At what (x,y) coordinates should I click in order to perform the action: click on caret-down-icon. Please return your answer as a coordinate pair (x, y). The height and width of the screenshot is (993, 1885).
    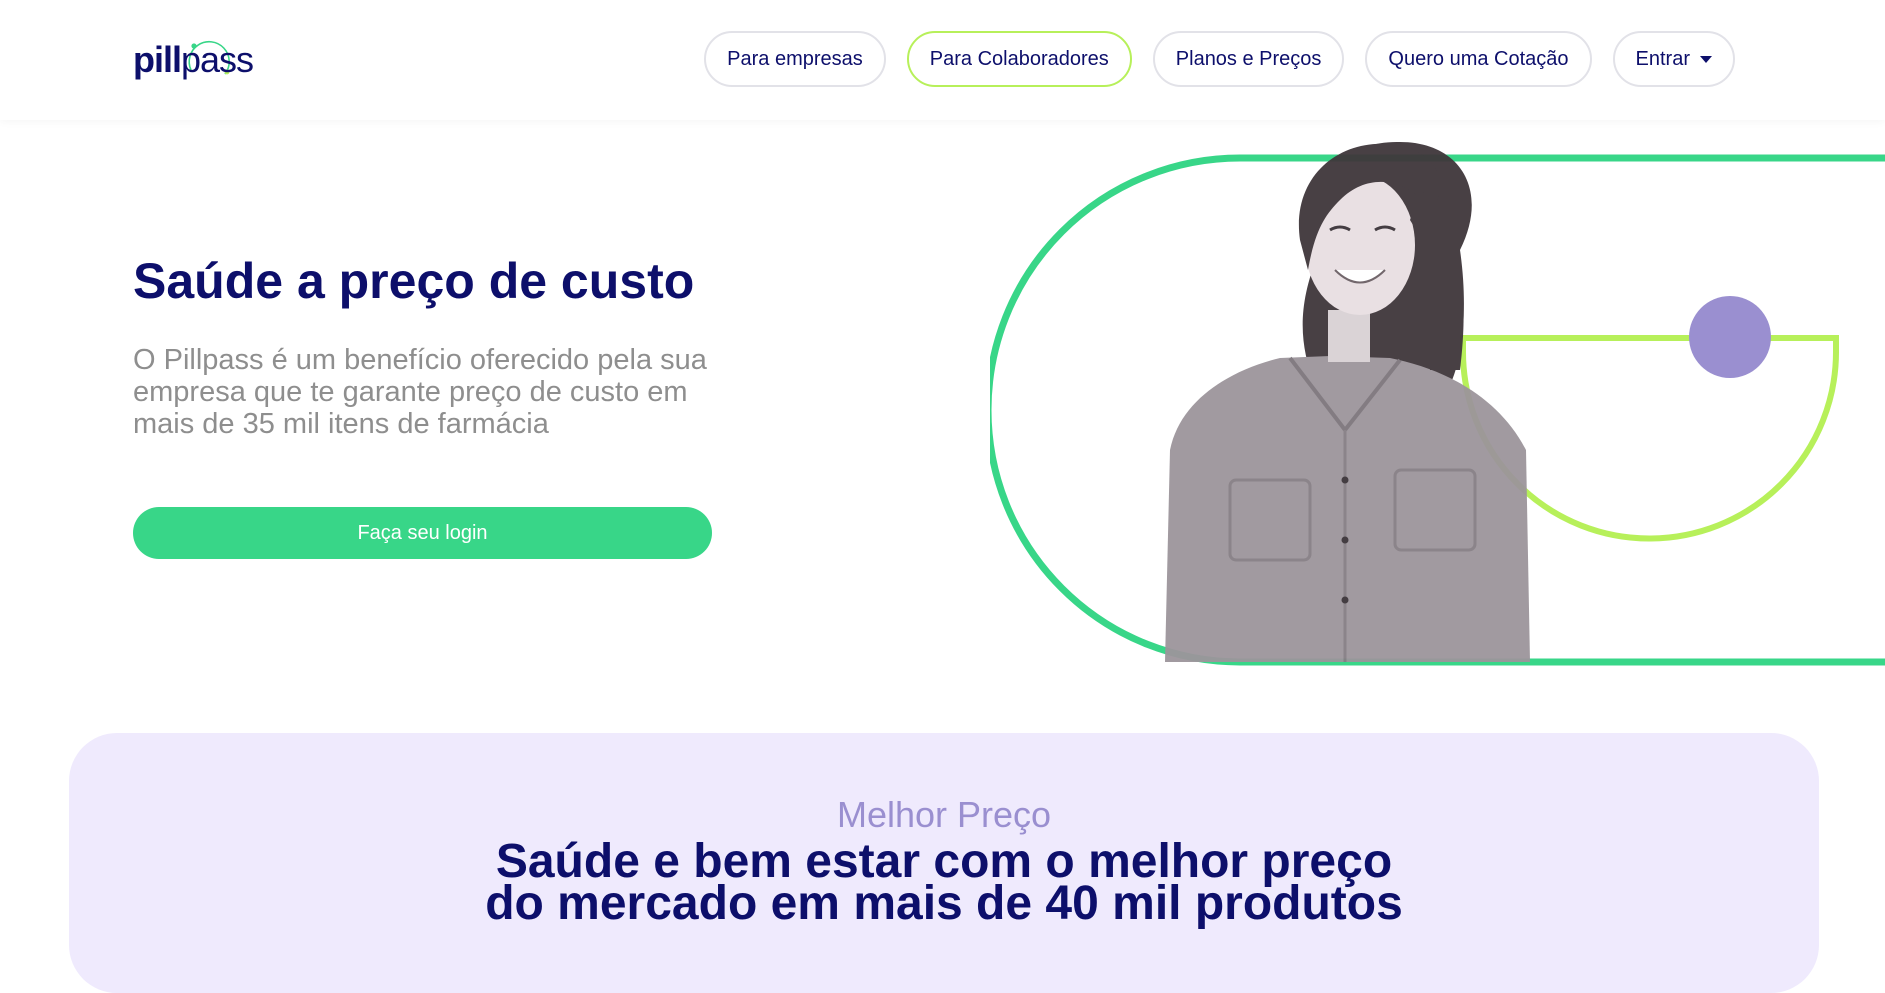
    Looking at the image, I should click on (1706, 59).